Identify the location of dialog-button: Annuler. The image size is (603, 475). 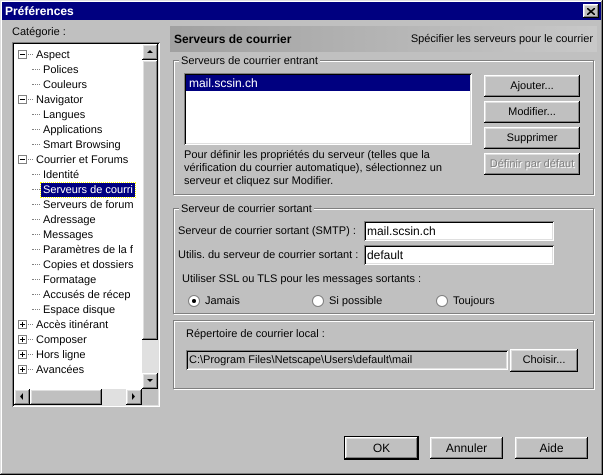
(466, 448).